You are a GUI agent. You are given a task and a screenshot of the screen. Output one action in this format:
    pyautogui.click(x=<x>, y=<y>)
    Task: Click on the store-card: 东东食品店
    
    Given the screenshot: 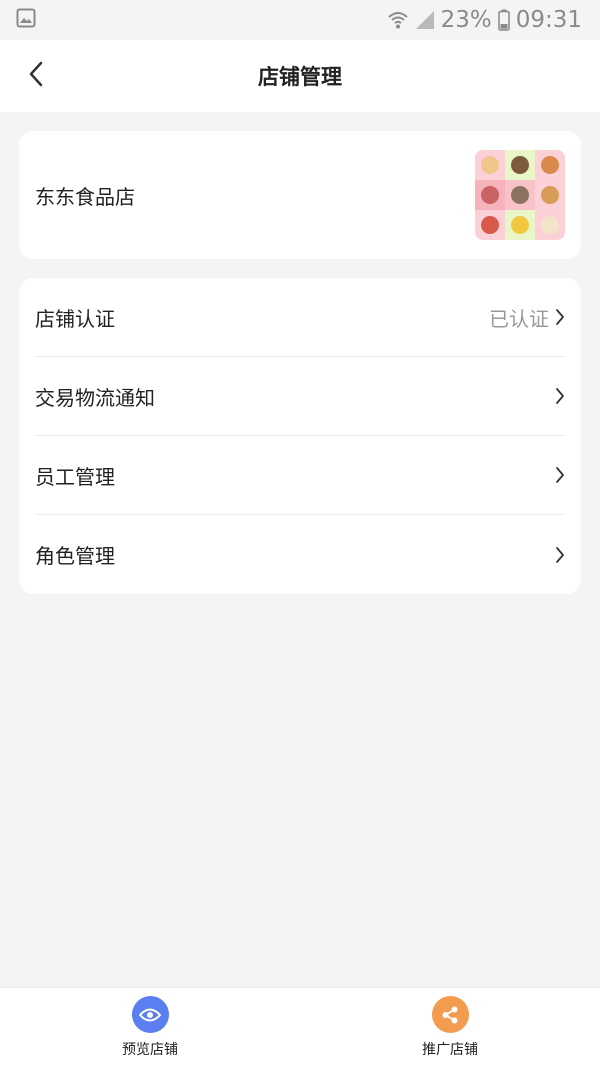 What is the action you would take?
    pyautogui.click(x=300, y=195)
    